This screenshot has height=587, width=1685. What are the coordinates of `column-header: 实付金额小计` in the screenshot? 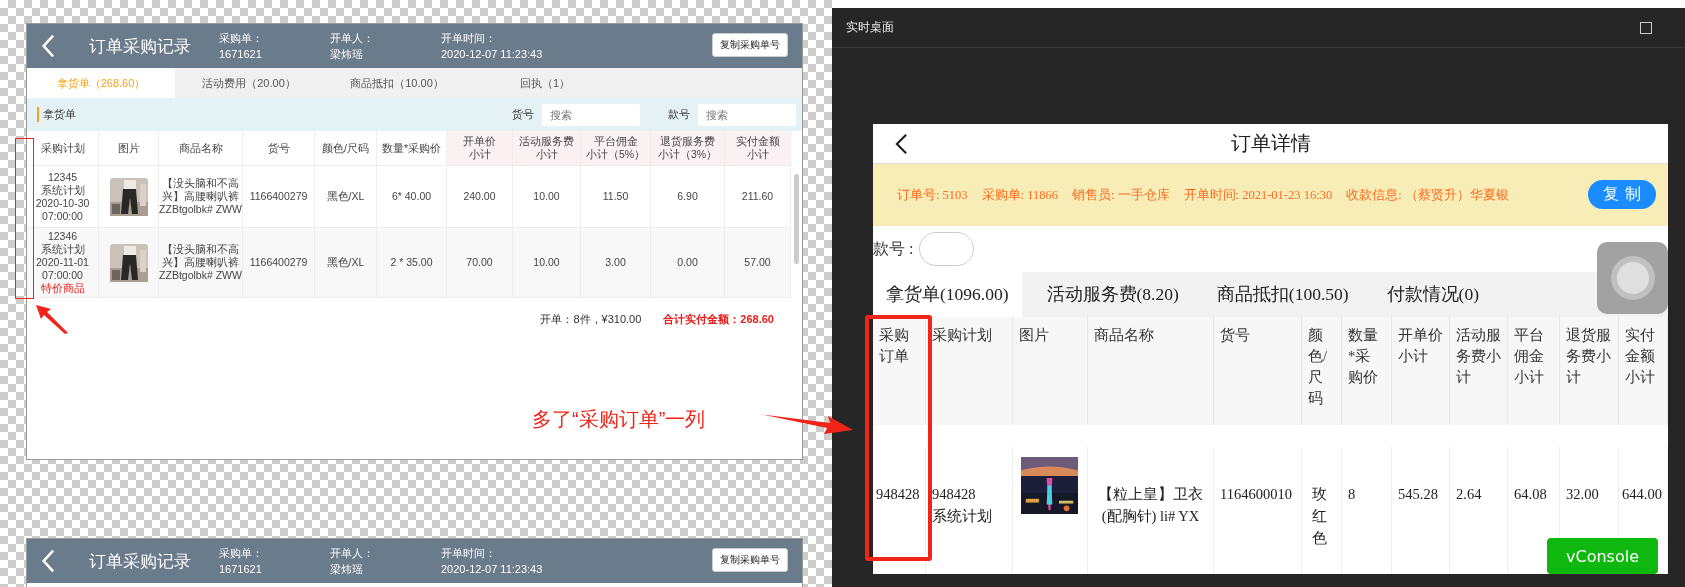 It's located at (1640, 356).